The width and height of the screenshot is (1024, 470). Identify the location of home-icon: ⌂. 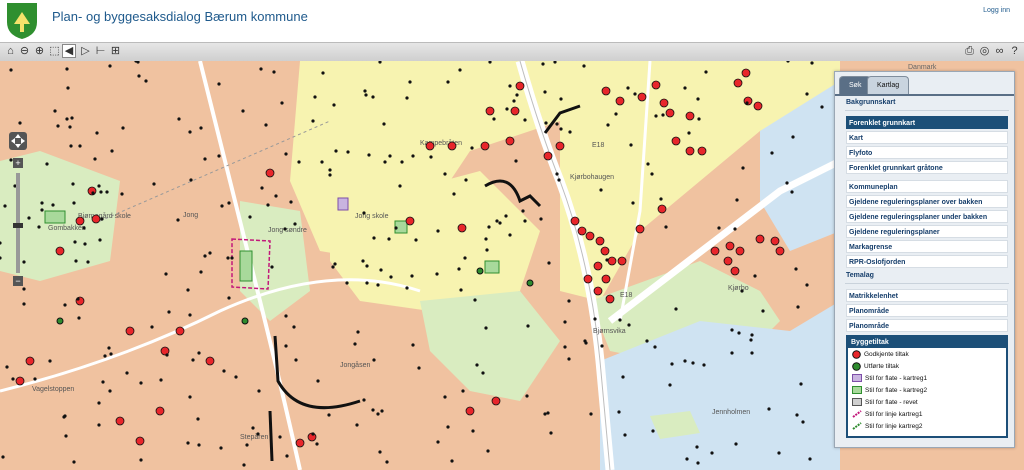
(10, 51).